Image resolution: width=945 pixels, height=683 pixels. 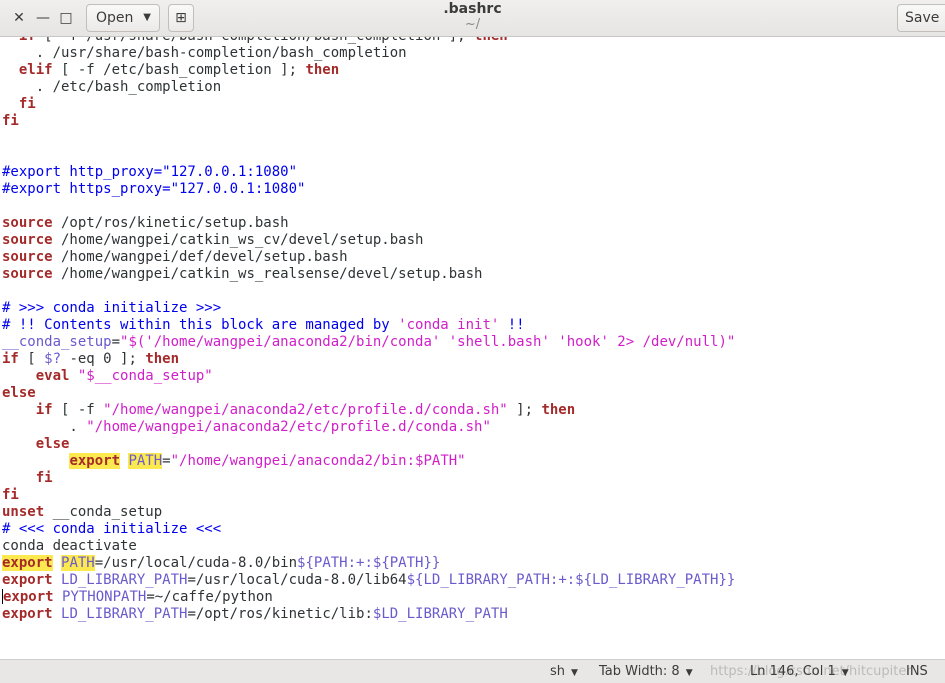 I want to click on code-token: eval, so click(x=52, y=376).